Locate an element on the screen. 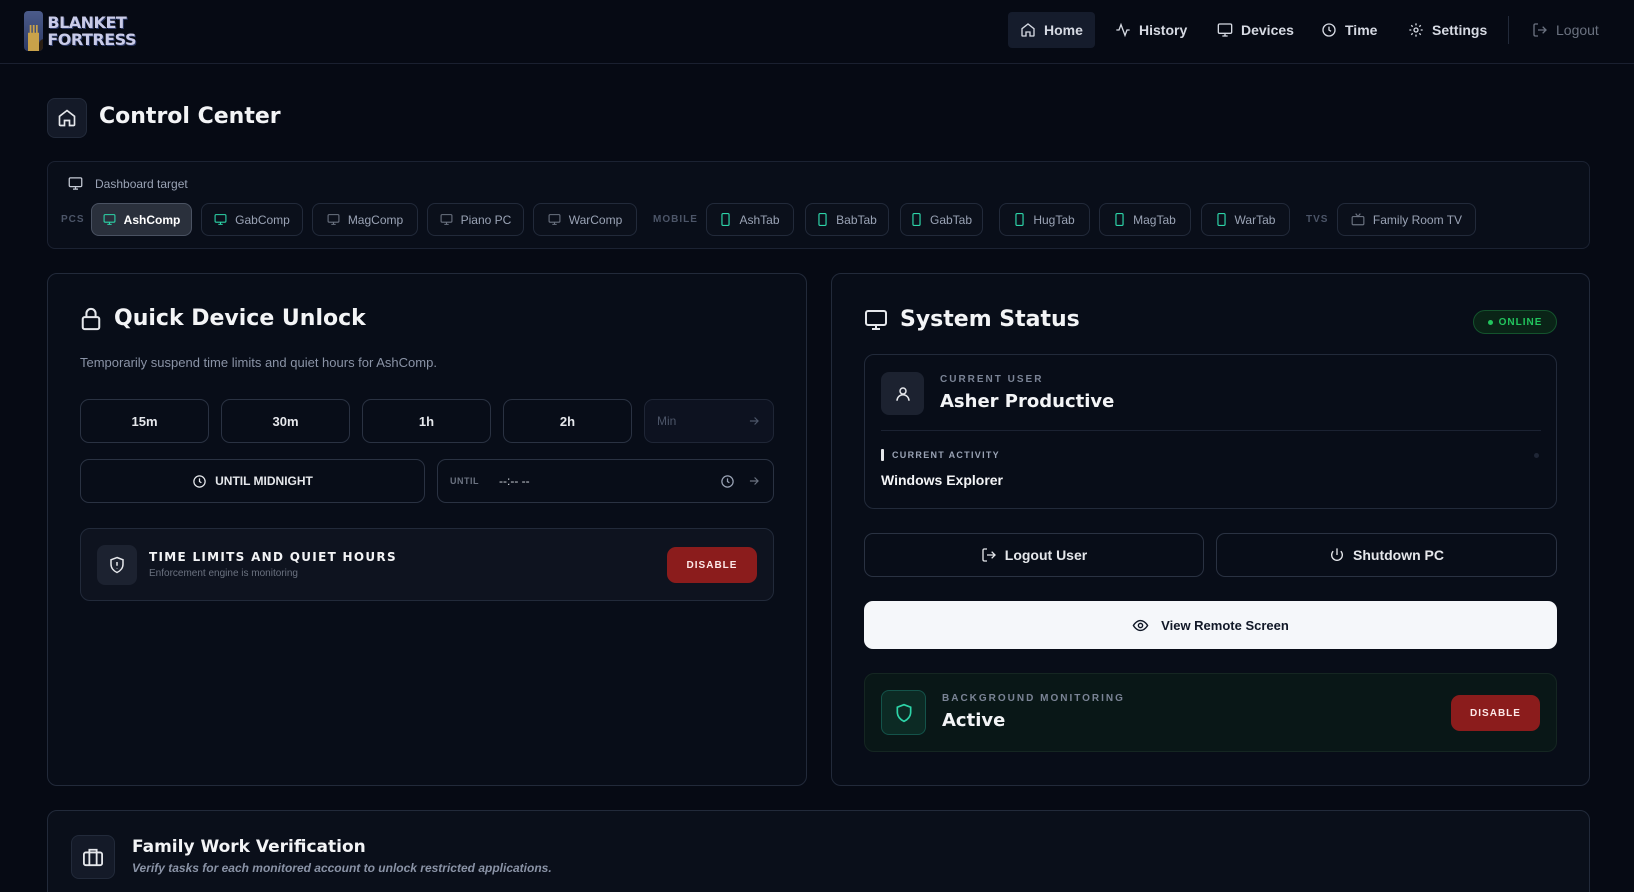 Image resolution: width=1634 pixels, height=892 pixels. dashboard-target-label: Dashboard target is located at coordinates (141, 183).